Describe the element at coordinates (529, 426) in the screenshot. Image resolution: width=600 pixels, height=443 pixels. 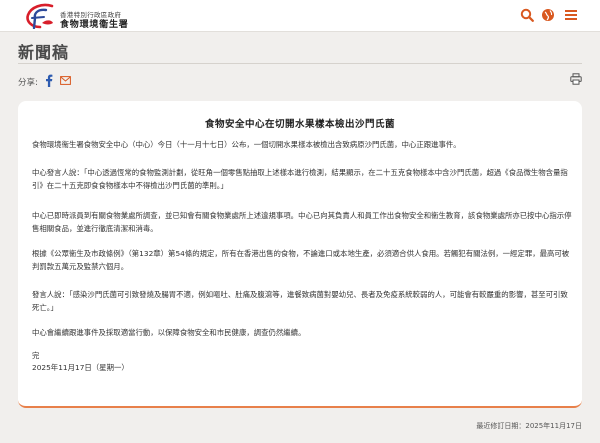
I see `last-revised-date: 最近修訂日期：2025年11月17日` at that location.